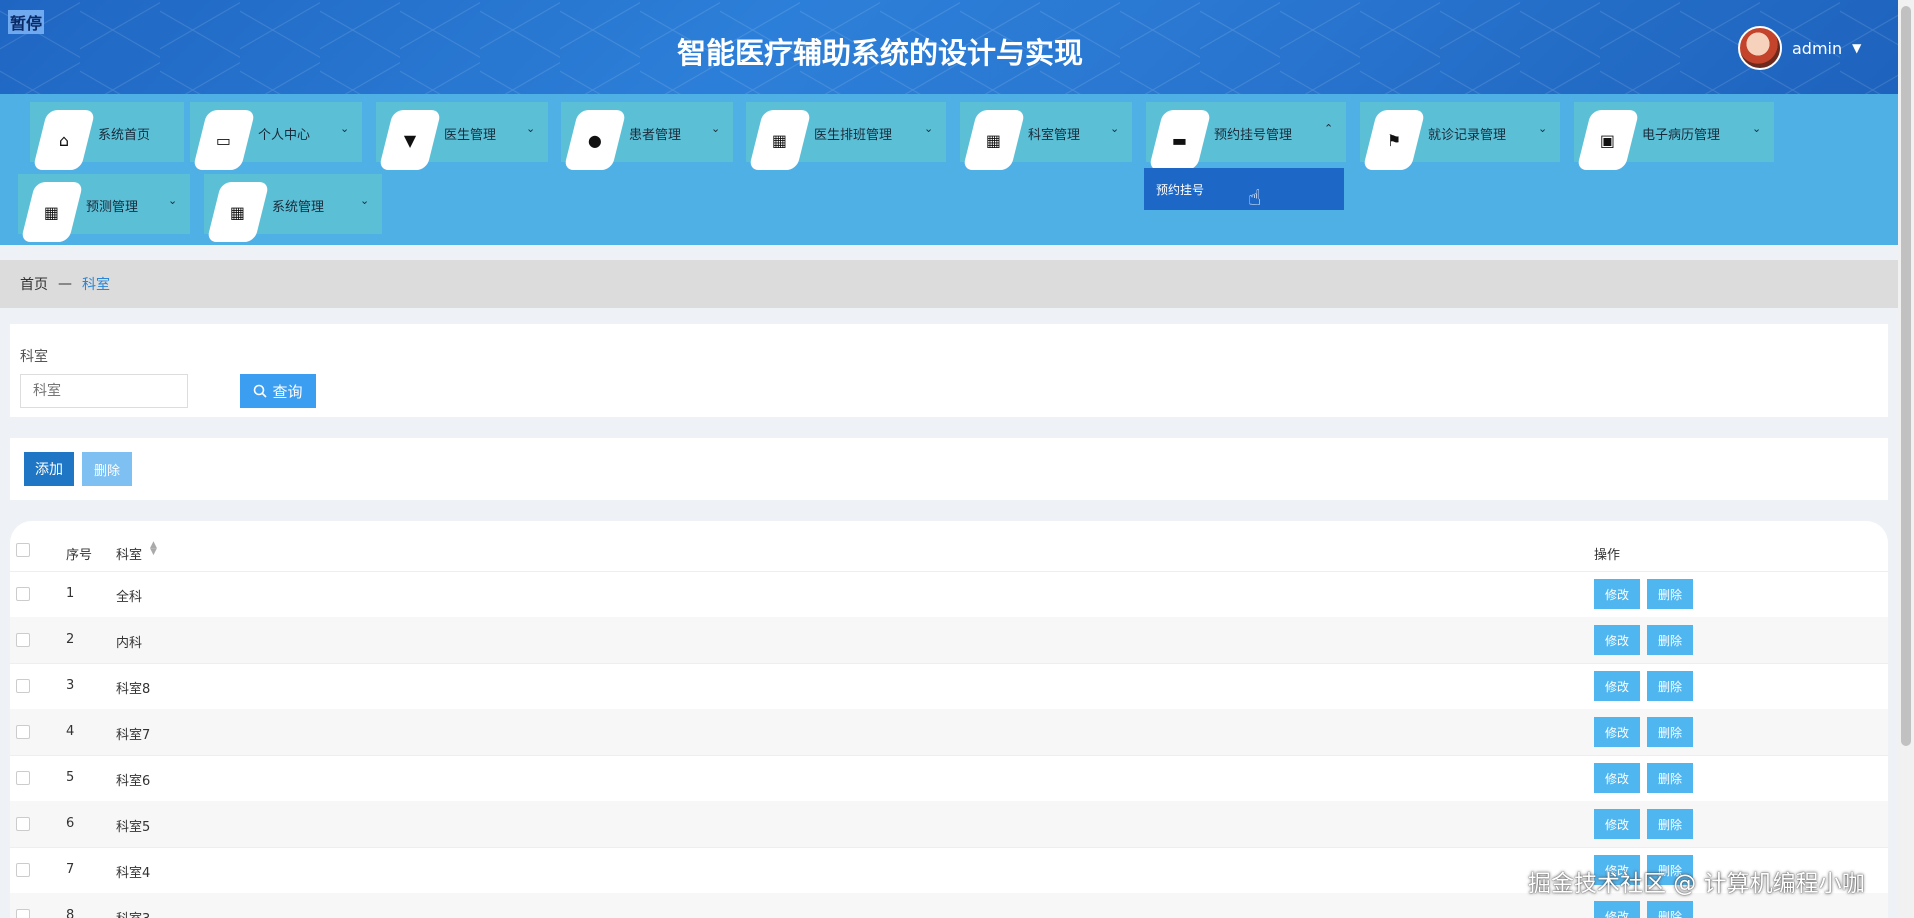 The image size is (1914, 918). I want to click on avatar, so click(1760, 48).